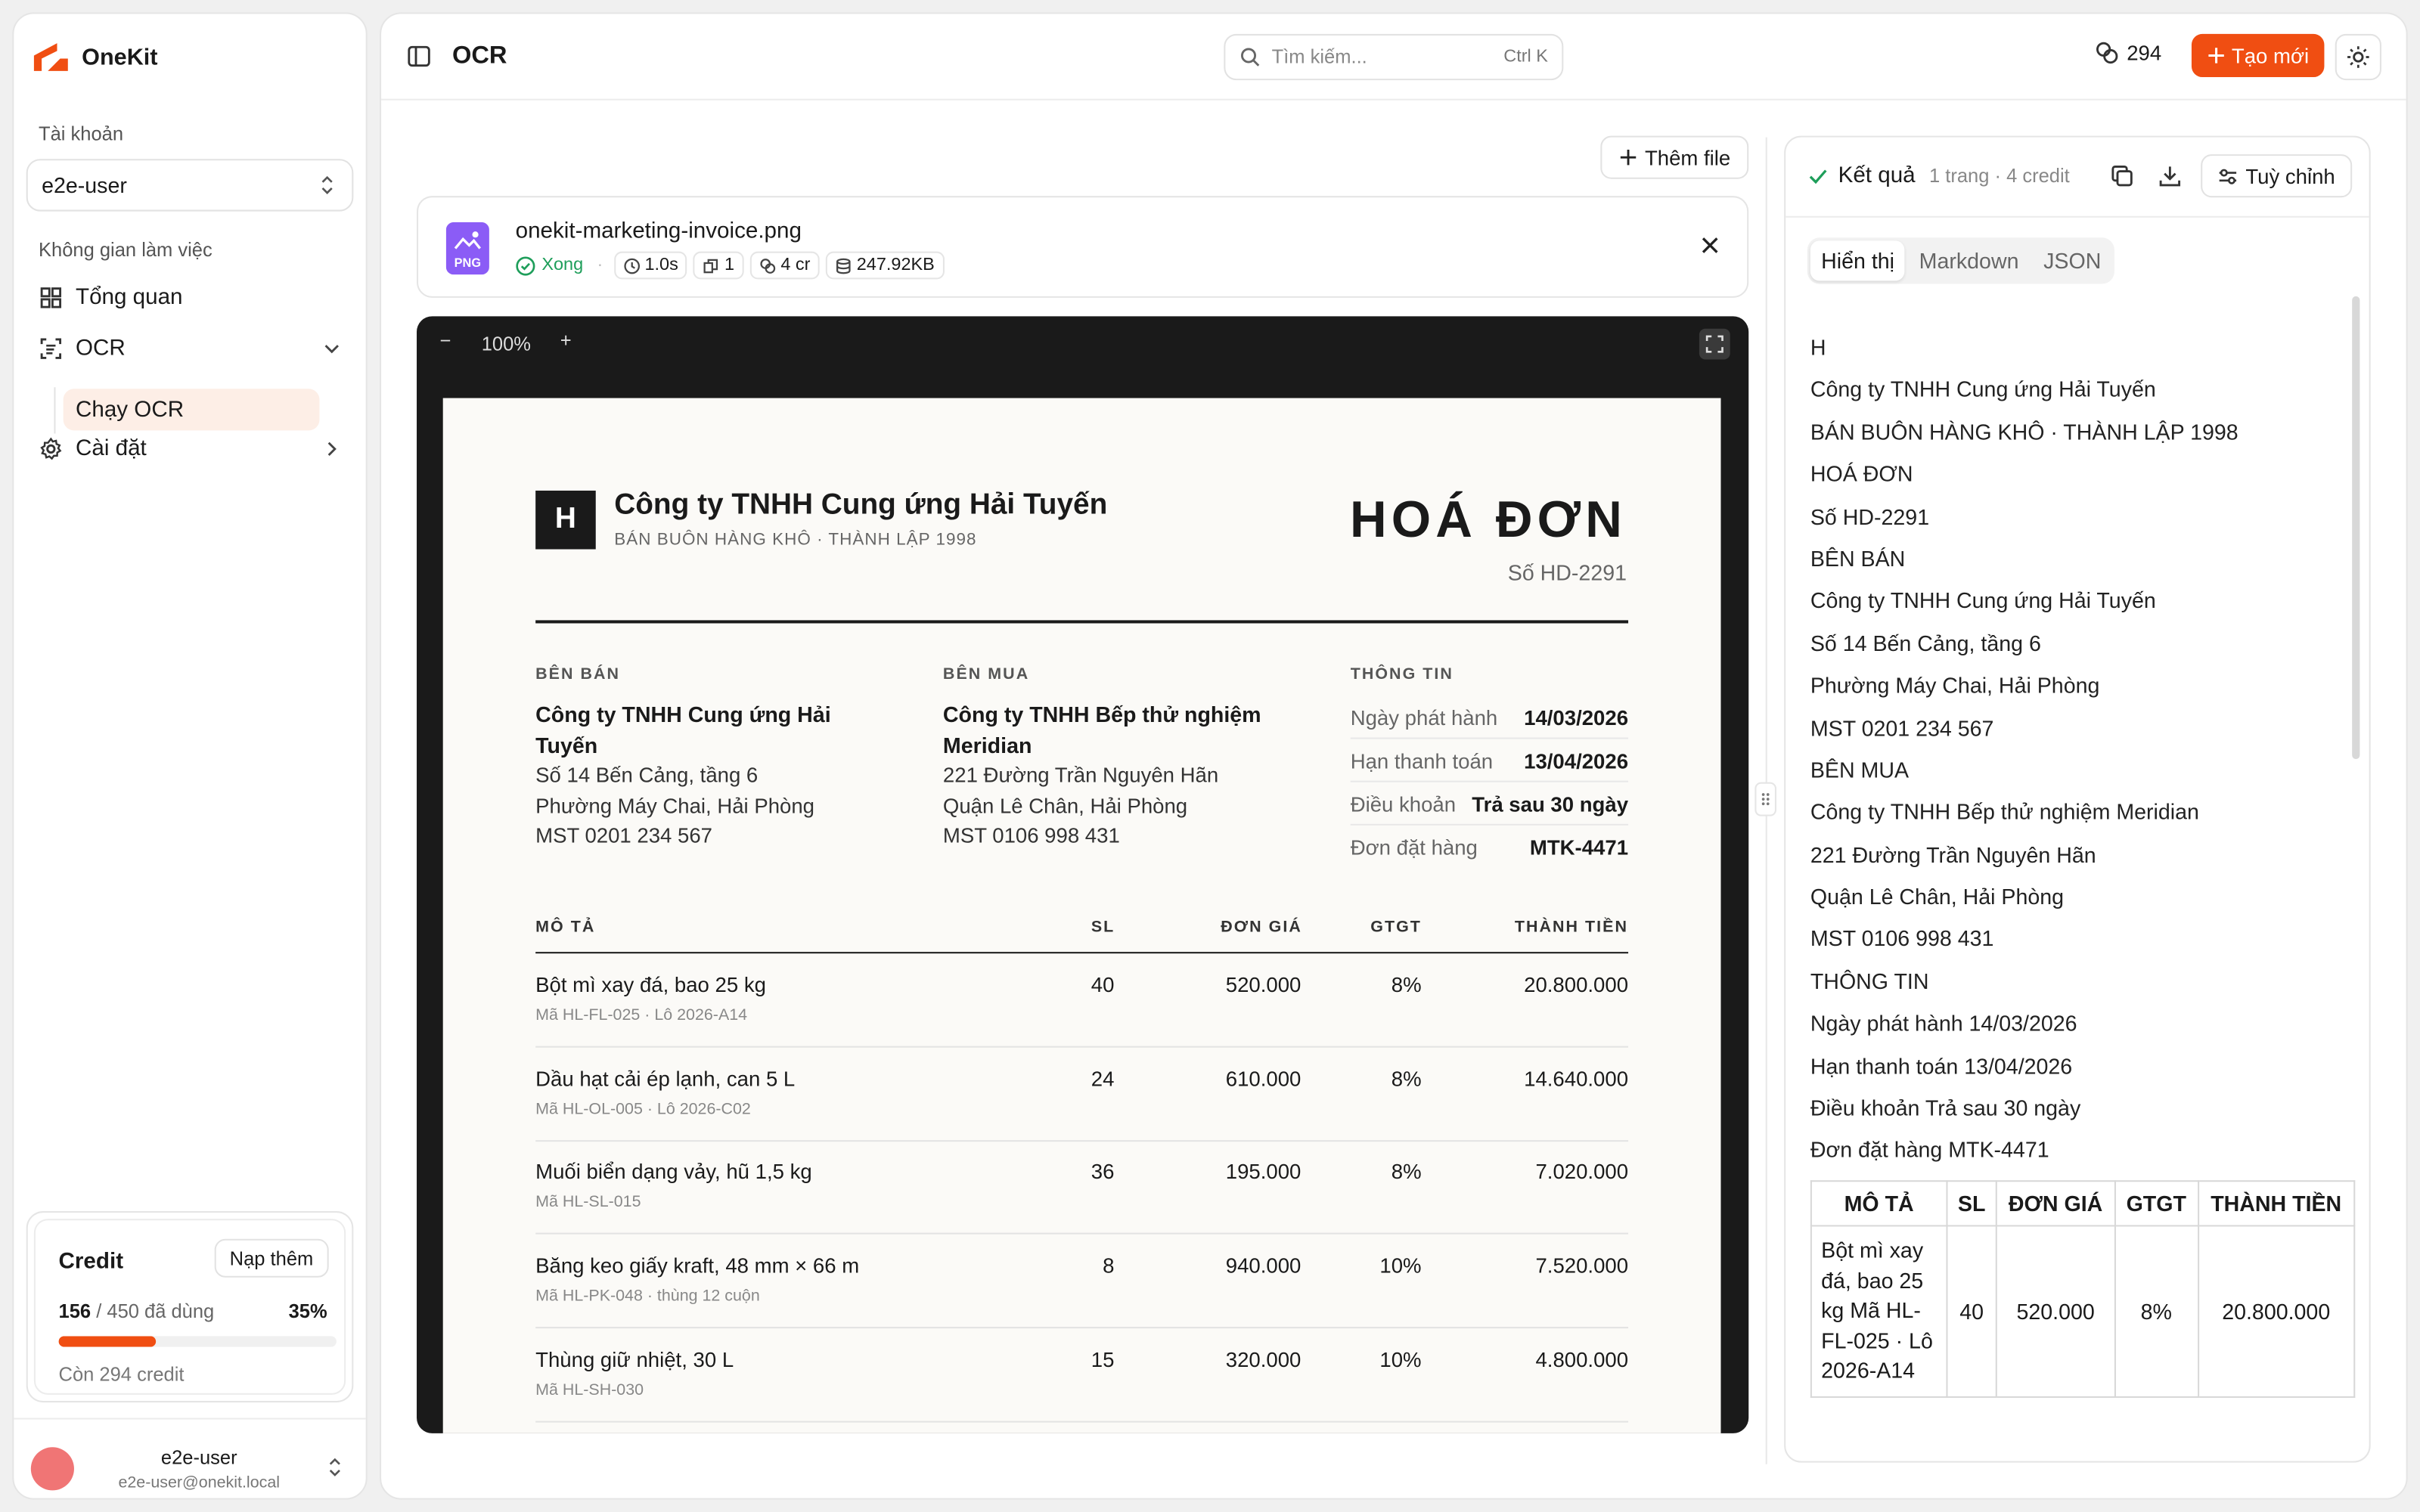  Describe the element at coordinates (784, 265) in the screenshot. I see `credits-badge: 4 cr` at that location.